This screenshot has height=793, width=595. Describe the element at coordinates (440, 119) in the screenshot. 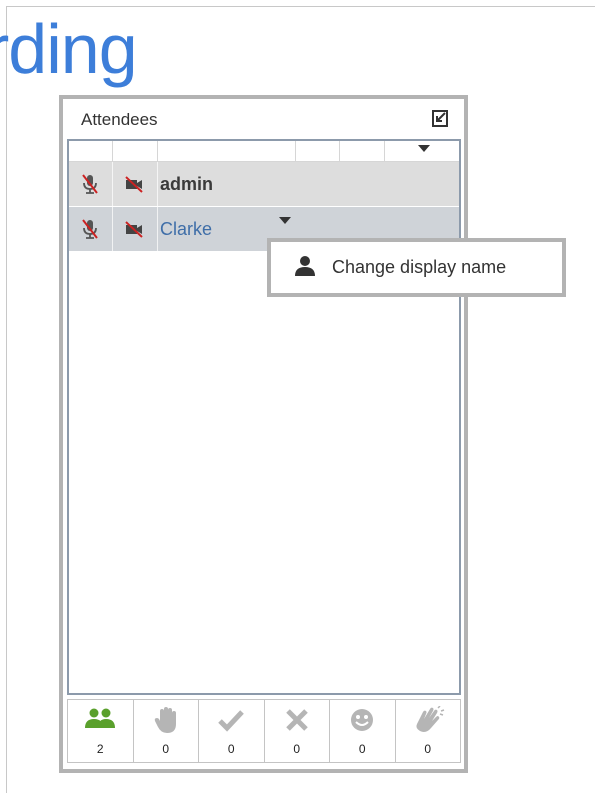

I see `popout-icon` at that location.